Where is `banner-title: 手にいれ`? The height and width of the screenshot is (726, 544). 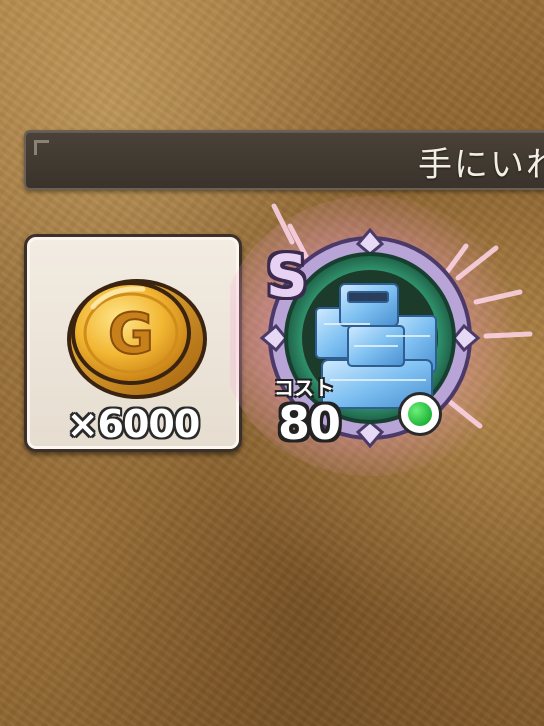
banner-title: 手にいれ is located at coordinates (481, 165).